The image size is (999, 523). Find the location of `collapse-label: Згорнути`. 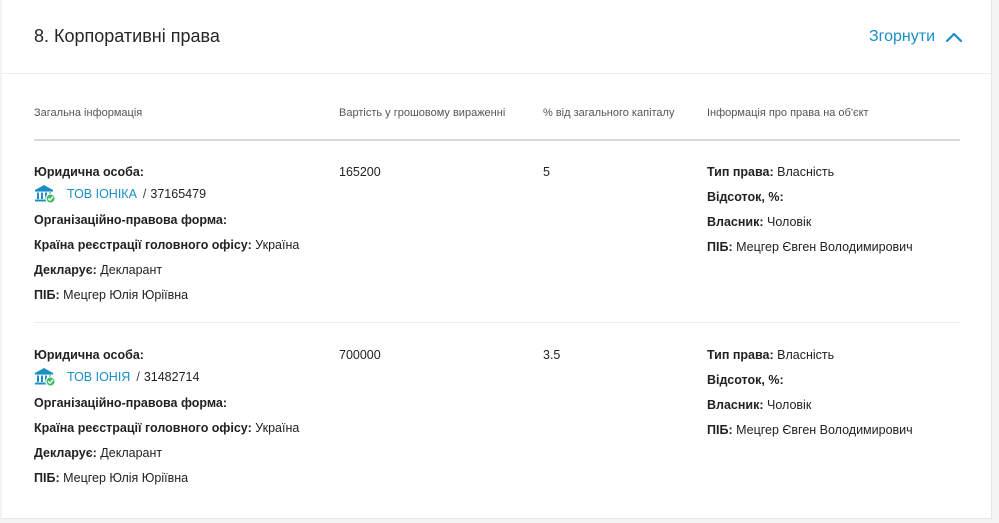

collapse-label: Згорнути is located at coordinates (901, 36).